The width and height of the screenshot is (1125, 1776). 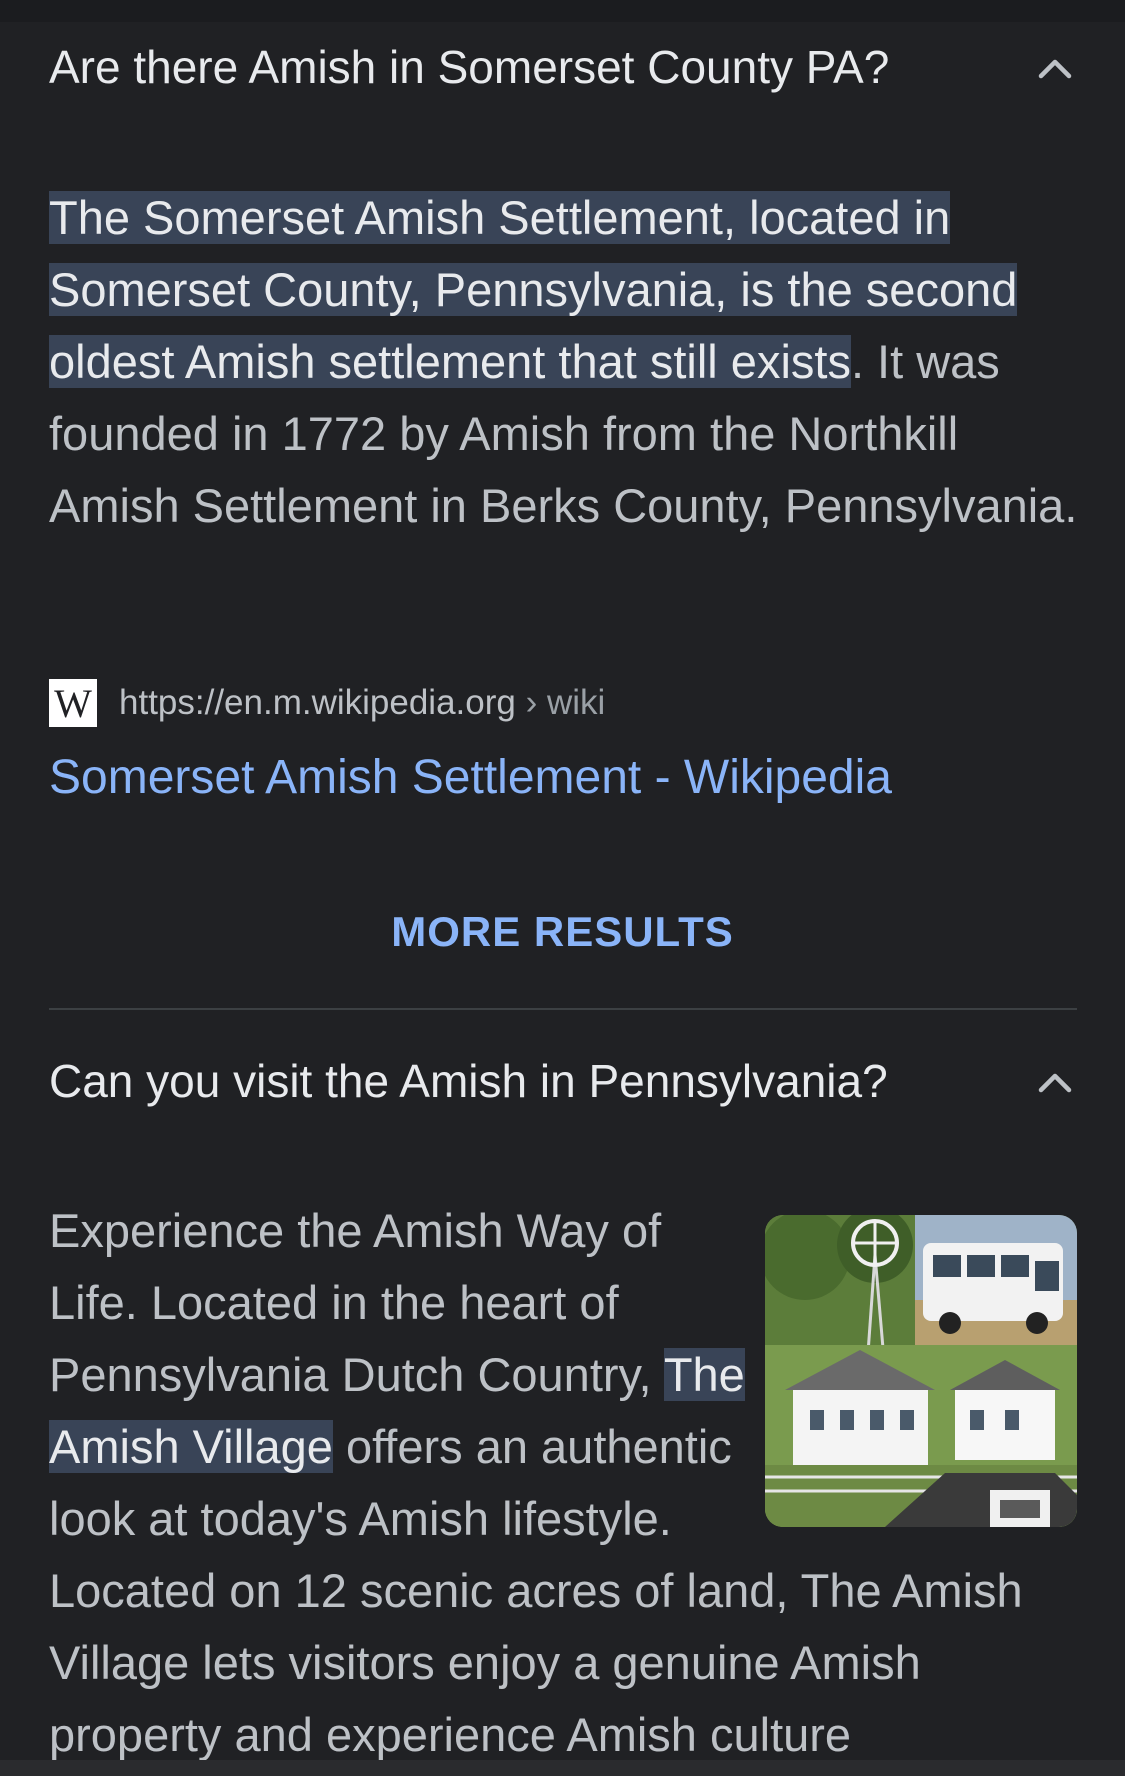 I want to click on bottom-sheet-handle, so click(x=562, y=1768).